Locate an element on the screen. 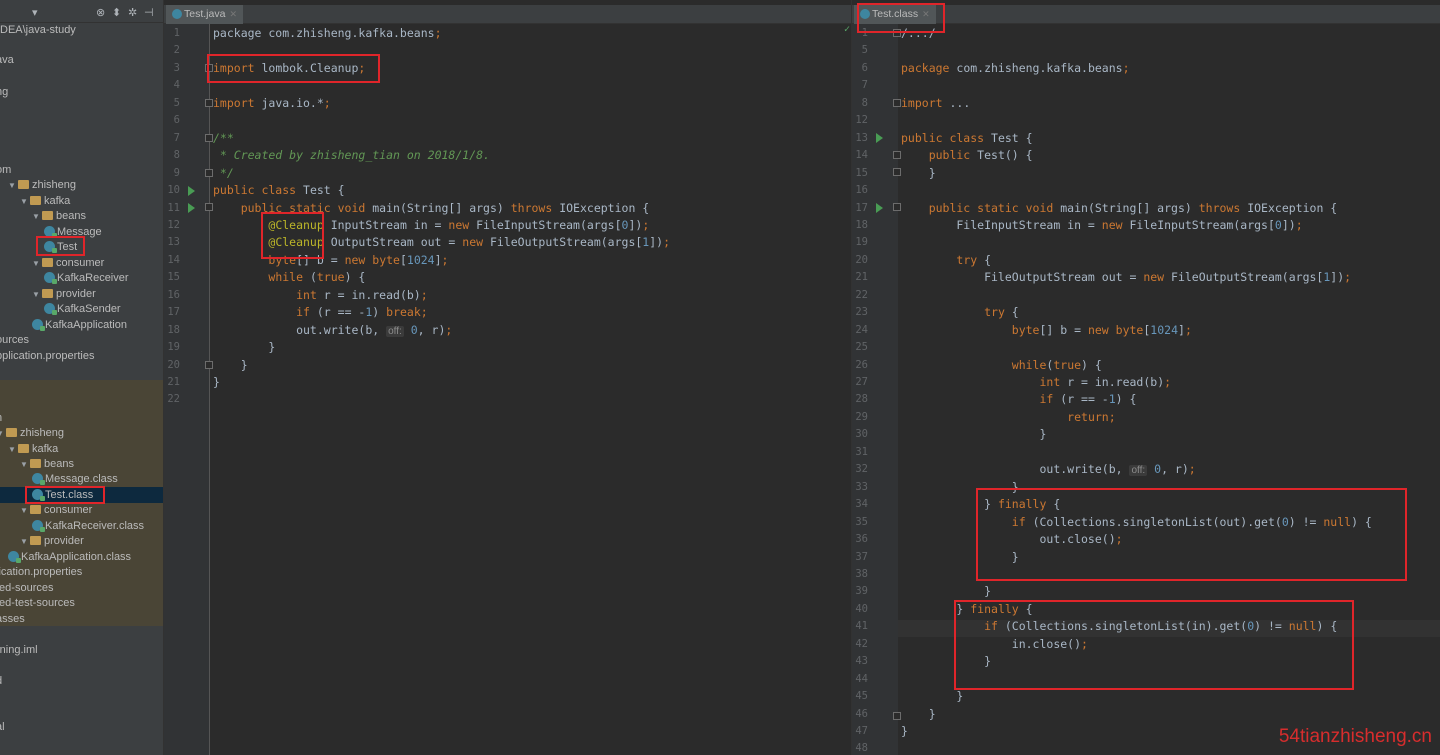 The height and width of the screenshot is (755, 1440). tree-item: KafkaApplication.class is located at coordinates (69, 557).